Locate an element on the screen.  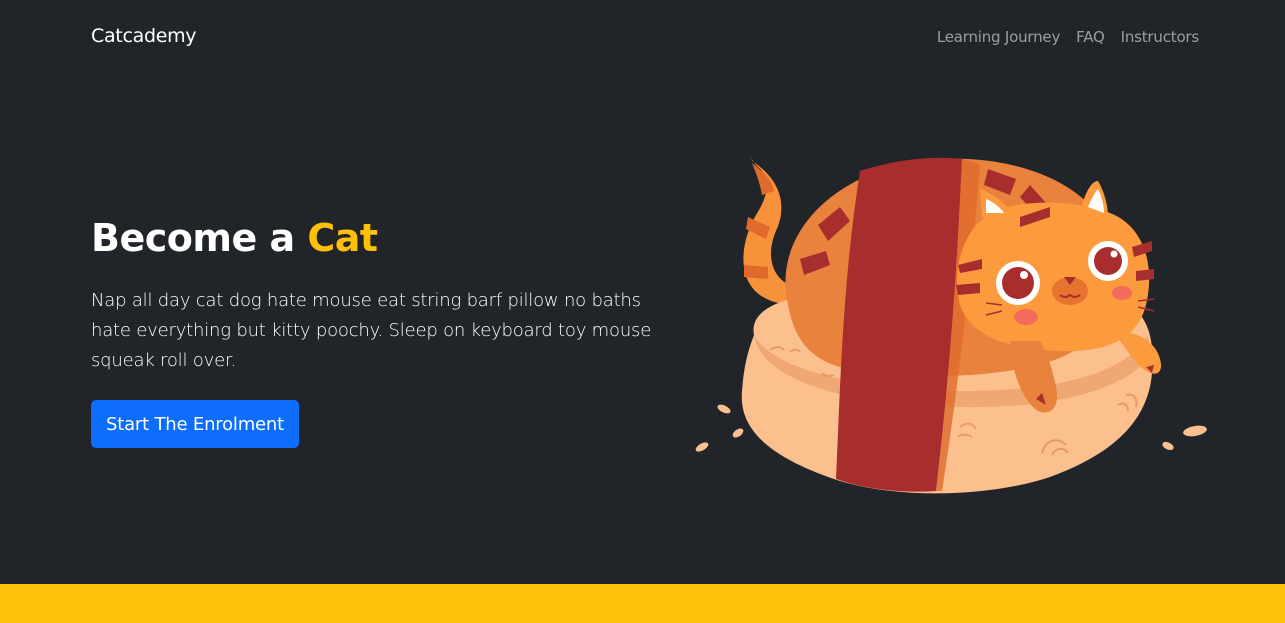
nav-link-instructors: Instructors is located at coordinates (1160, 37).